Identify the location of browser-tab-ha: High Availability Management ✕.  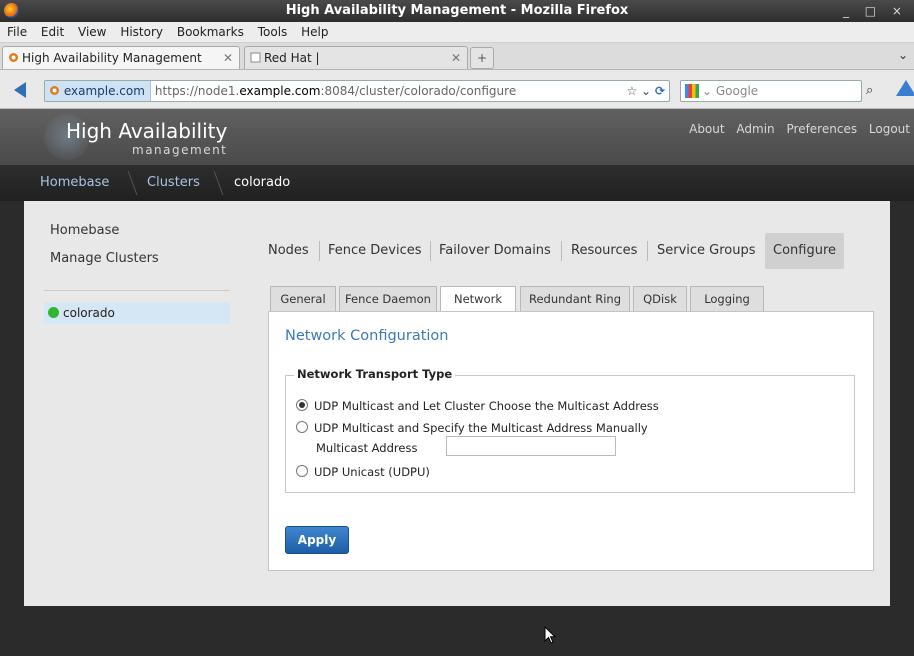
(121, 57).